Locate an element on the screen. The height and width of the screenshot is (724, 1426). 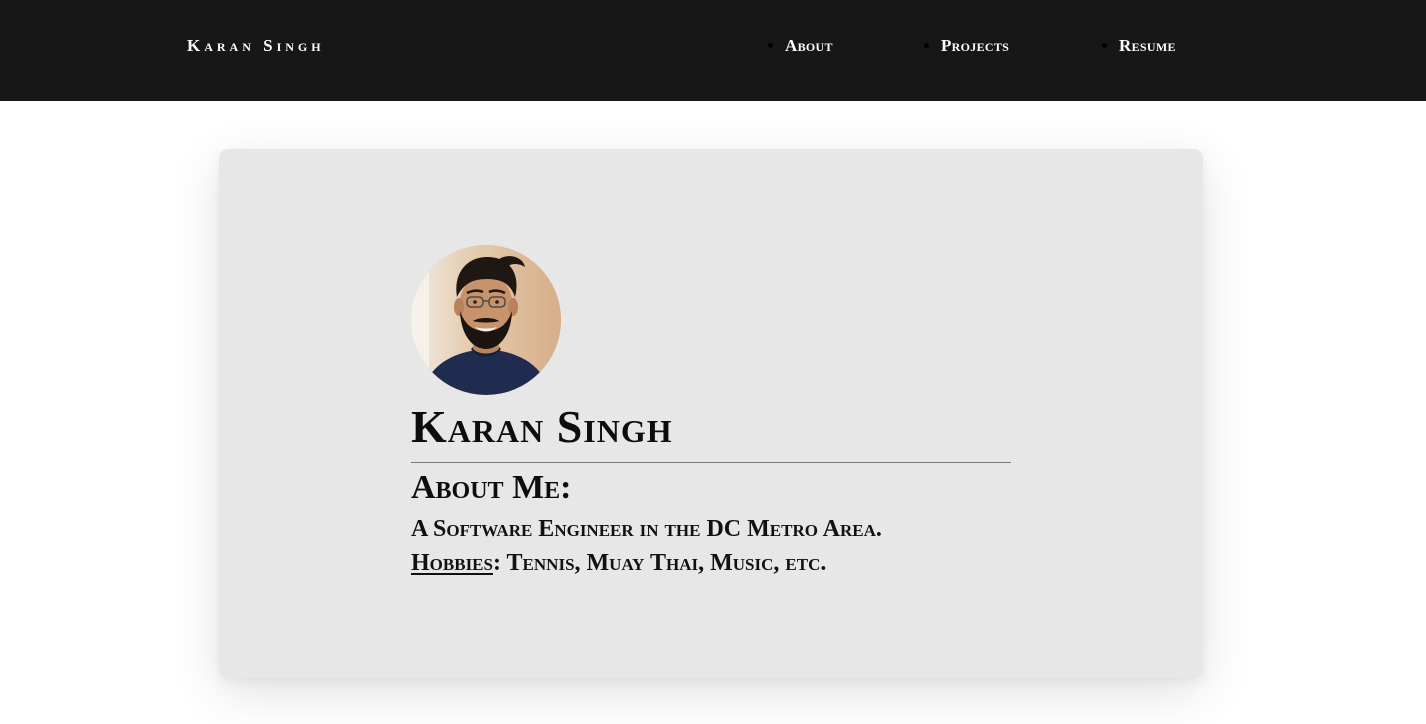
avatar-portrait-icon is located at coordinates (486, 320).